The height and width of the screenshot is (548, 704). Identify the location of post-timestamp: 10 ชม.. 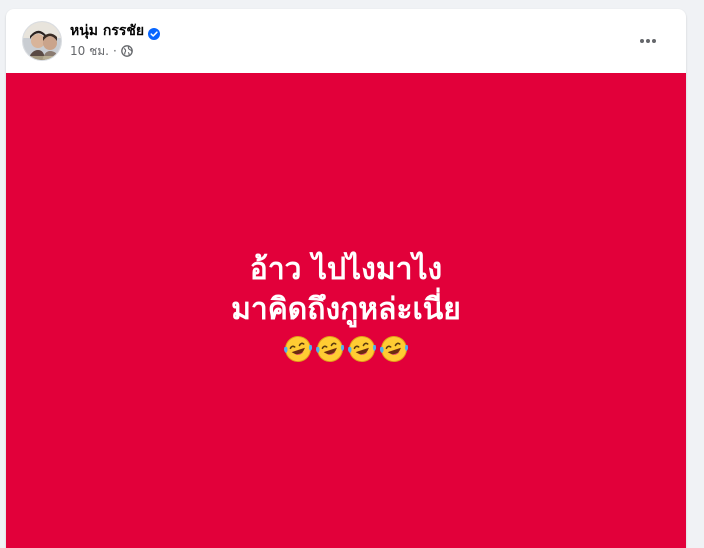
(89, 51).